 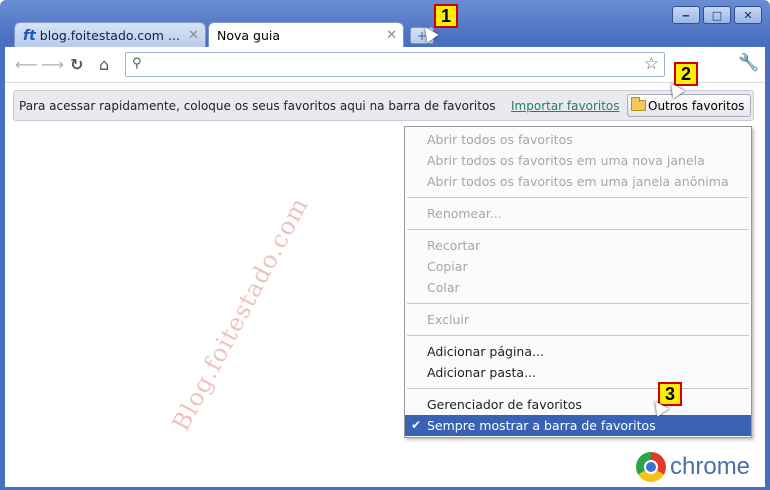 I want to click on other-bookmarks-label: Outros favoritos, so click(x=696, y=105).